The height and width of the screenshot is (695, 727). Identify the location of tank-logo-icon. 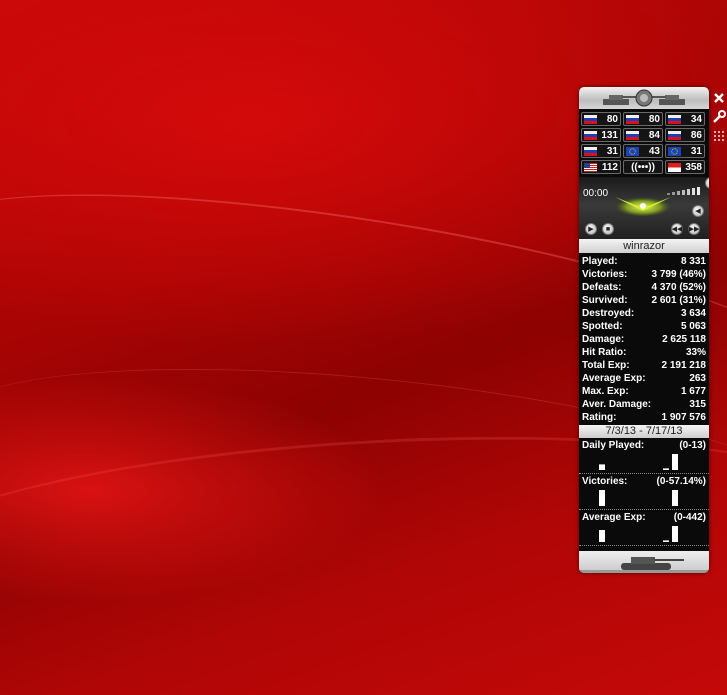
(644, 98).